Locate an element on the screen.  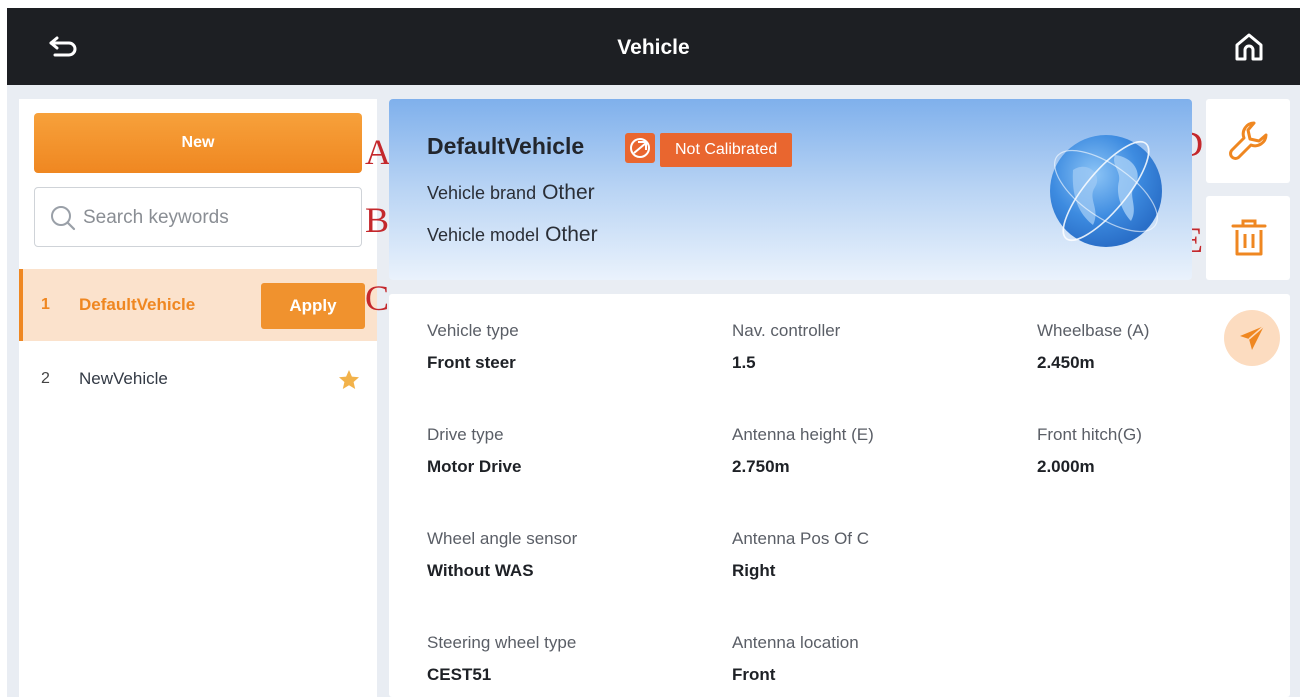
calibration-icon is located at coordinates (640, 148).